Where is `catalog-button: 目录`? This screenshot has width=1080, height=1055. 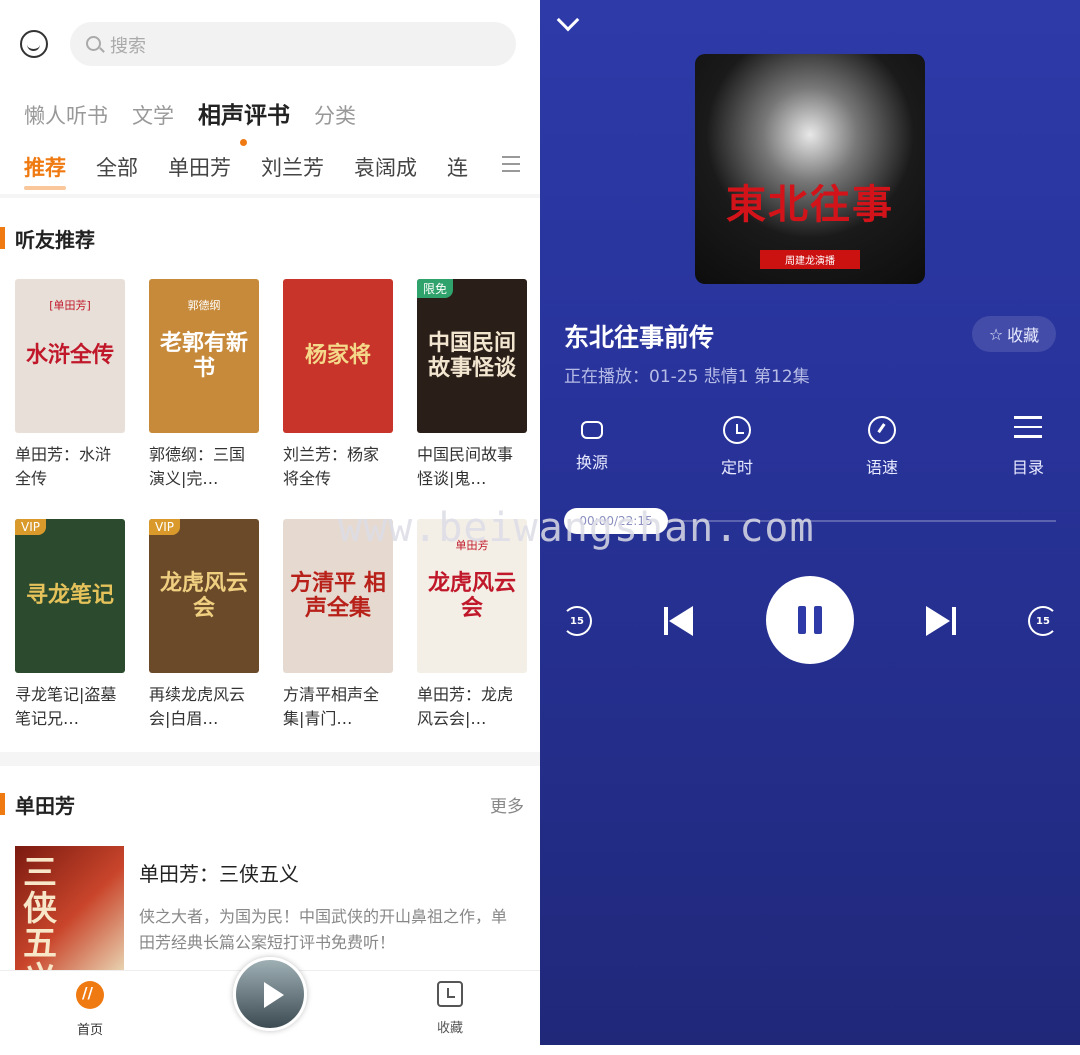
catalog-button: 目录 is located at coordinates (1028, 447).